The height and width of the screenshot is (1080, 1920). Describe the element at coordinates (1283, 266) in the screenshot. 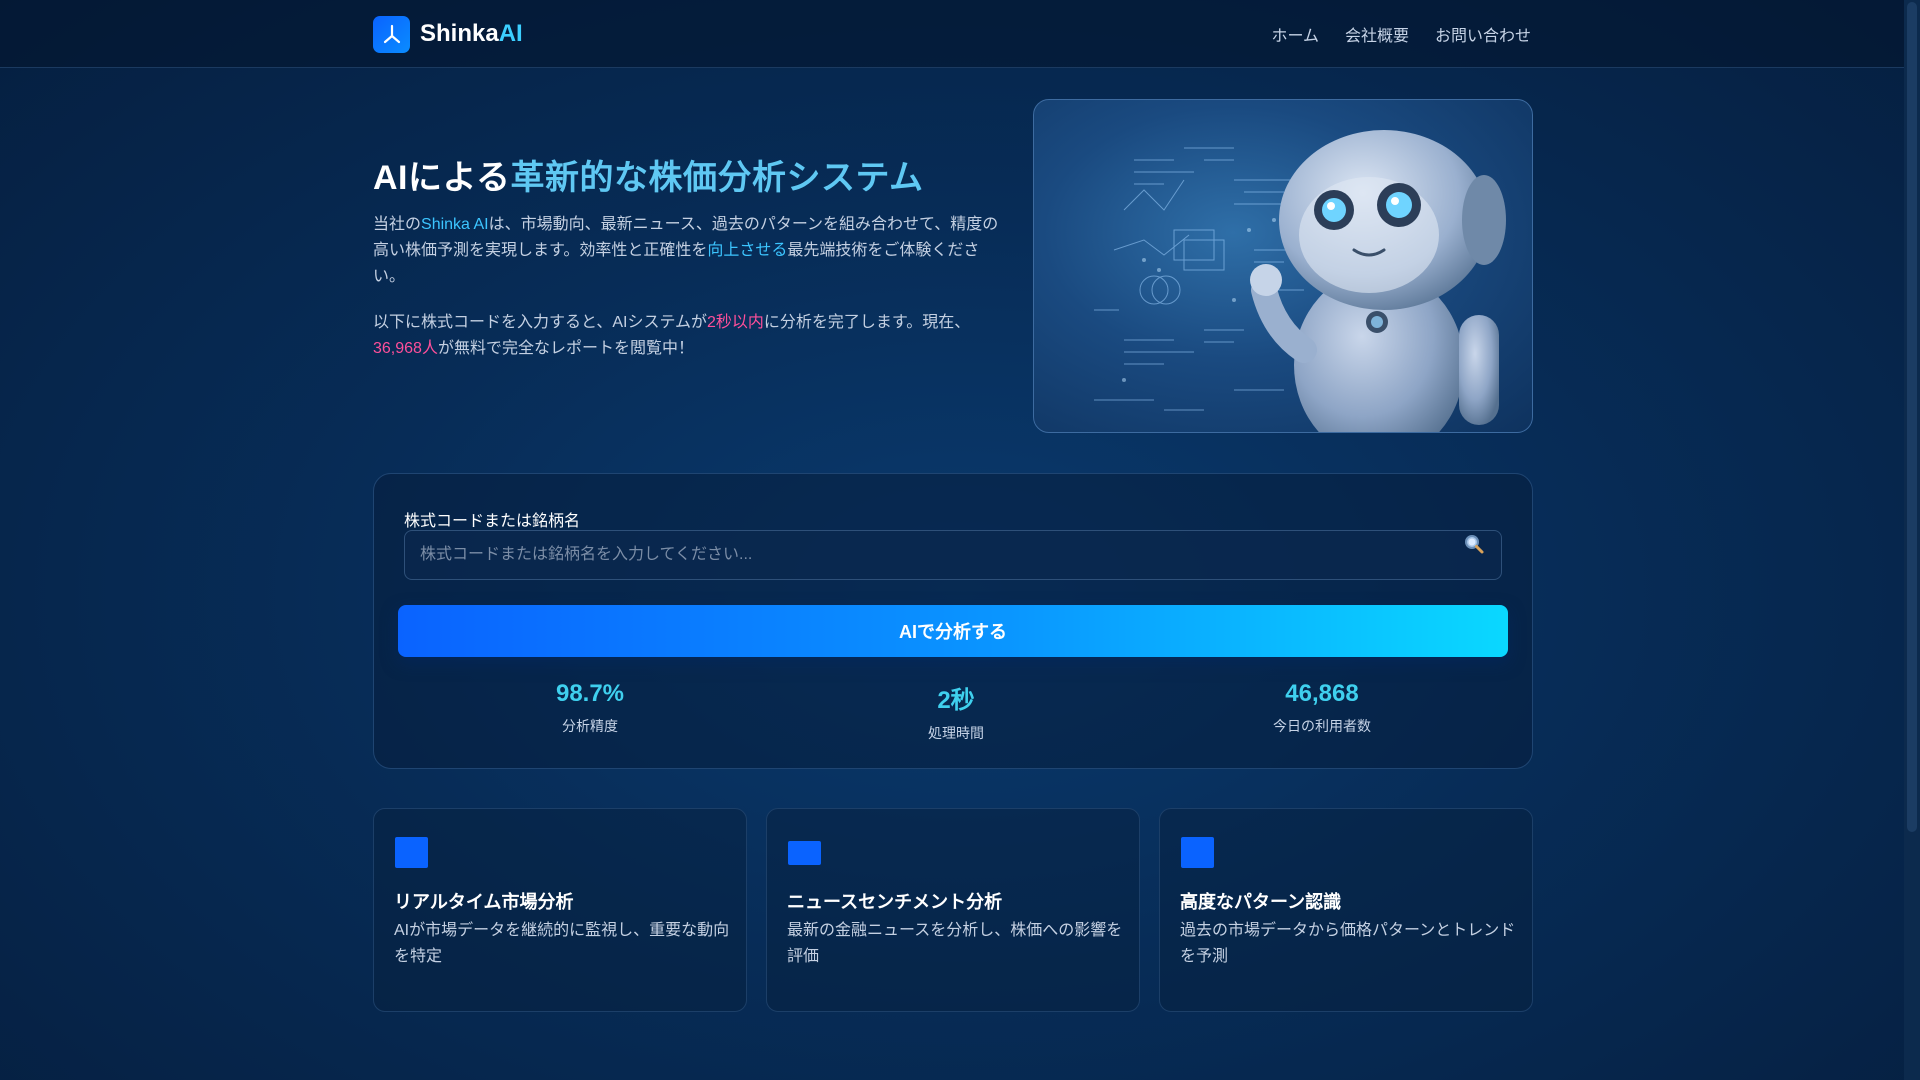

I see `hero-robot-image` at that location.